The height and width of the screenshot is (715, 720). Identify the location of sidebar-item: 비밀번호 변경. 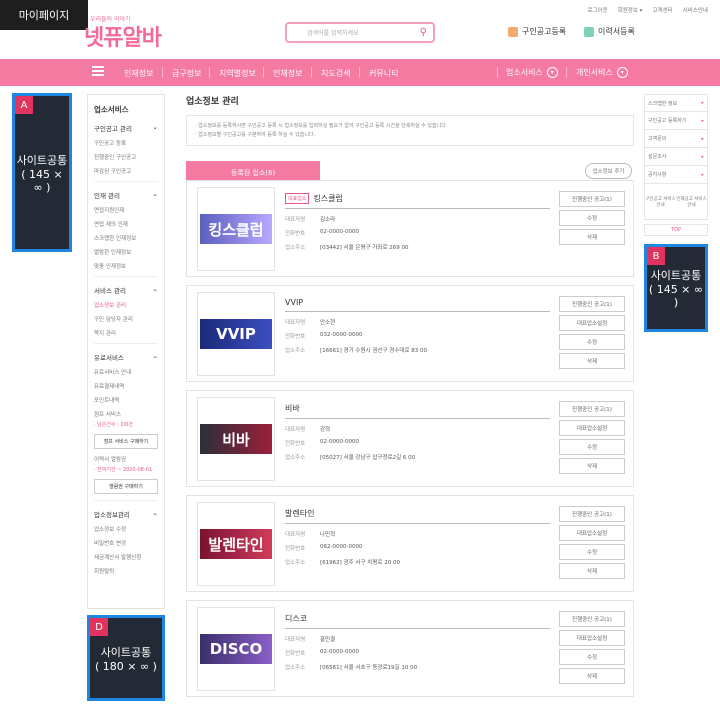
(126, 543).